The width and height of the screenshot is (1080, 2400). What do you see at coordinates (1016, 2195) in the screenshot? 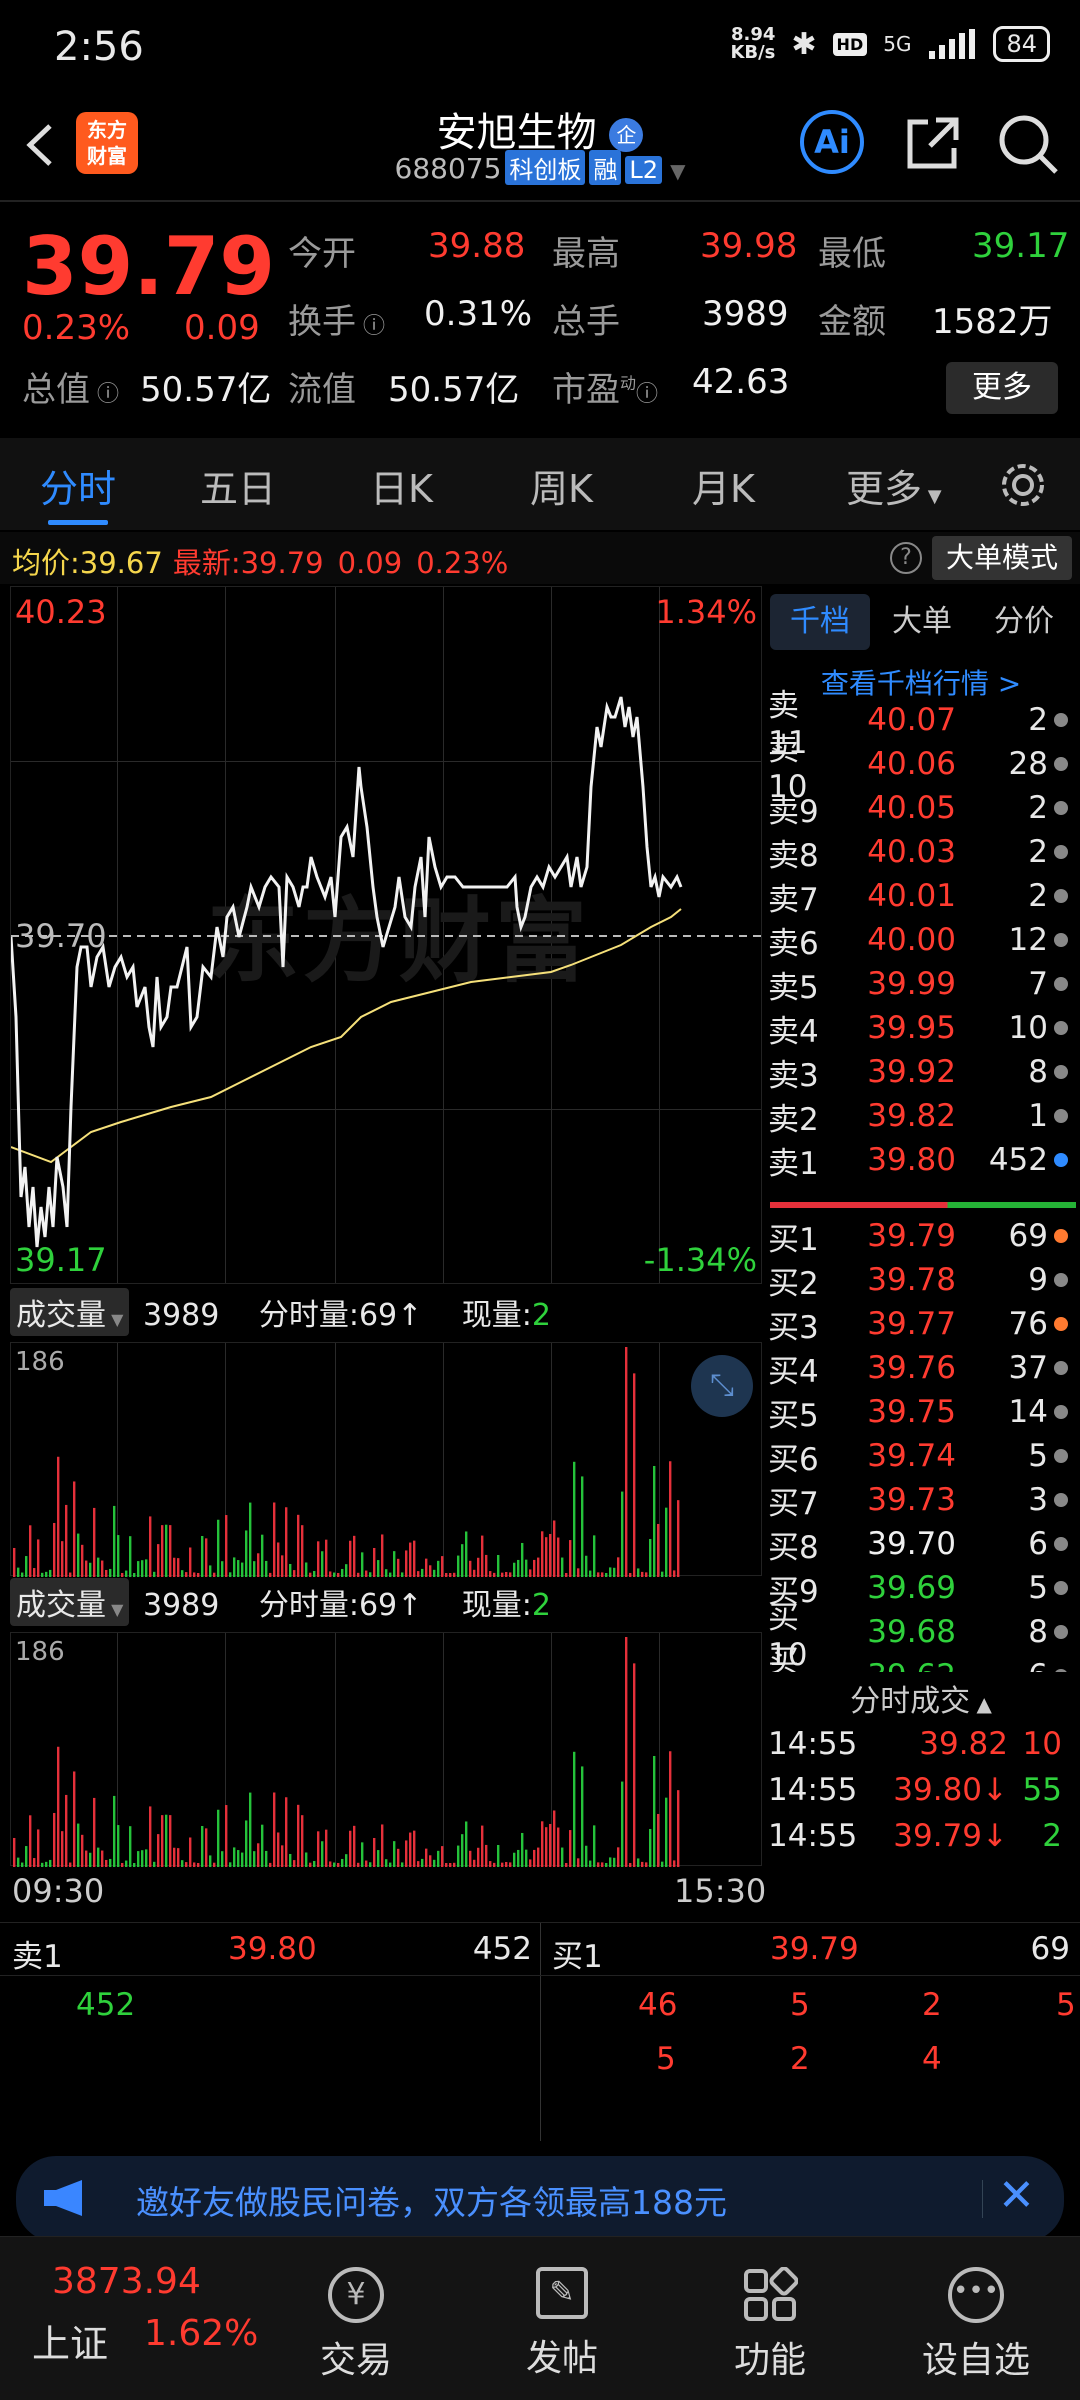
I see `close-icon: ✕` at bounding box center [1016, 2195].